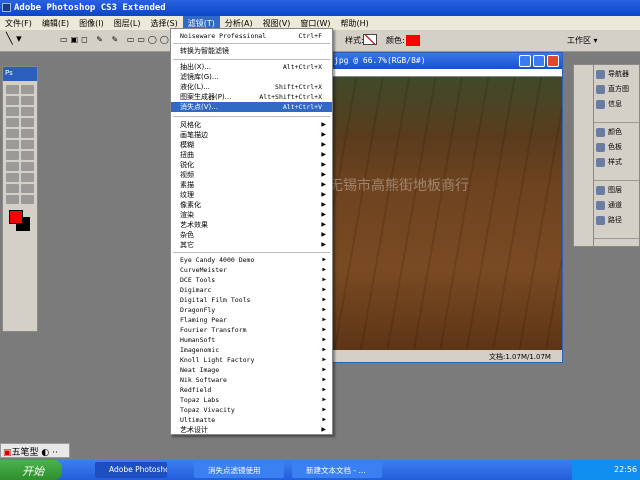  I want to click on filter-menu-item: Knoll Light Factory ▶, so click(251, 360).